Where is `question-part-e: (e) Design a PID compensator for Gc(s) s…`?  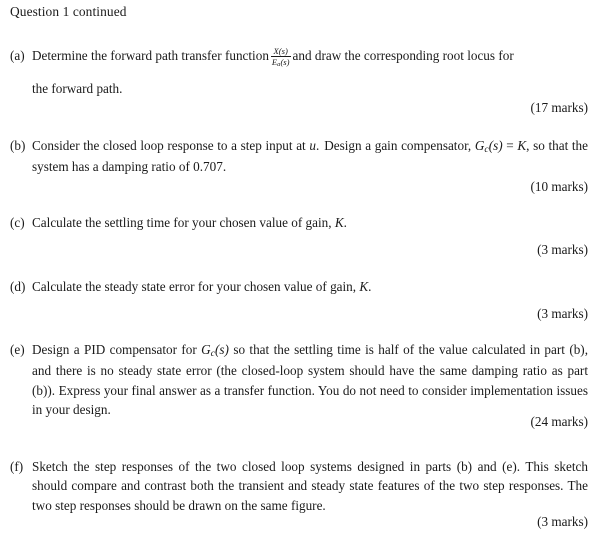
question-part-e: (e) Design a PID compensator for Gc(s) s… is located at coordinates (299, 380).